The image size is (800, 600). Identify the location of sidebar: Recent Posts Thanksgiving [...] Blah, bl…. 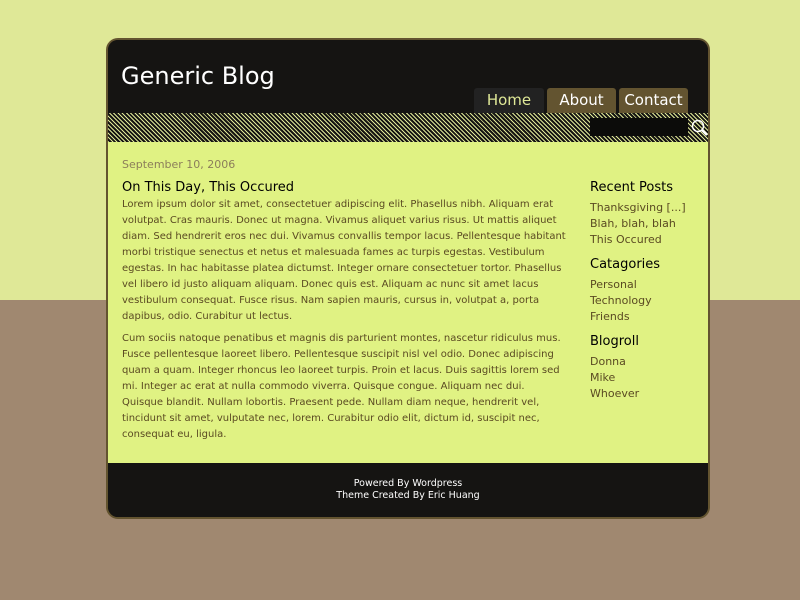
(645, 295).